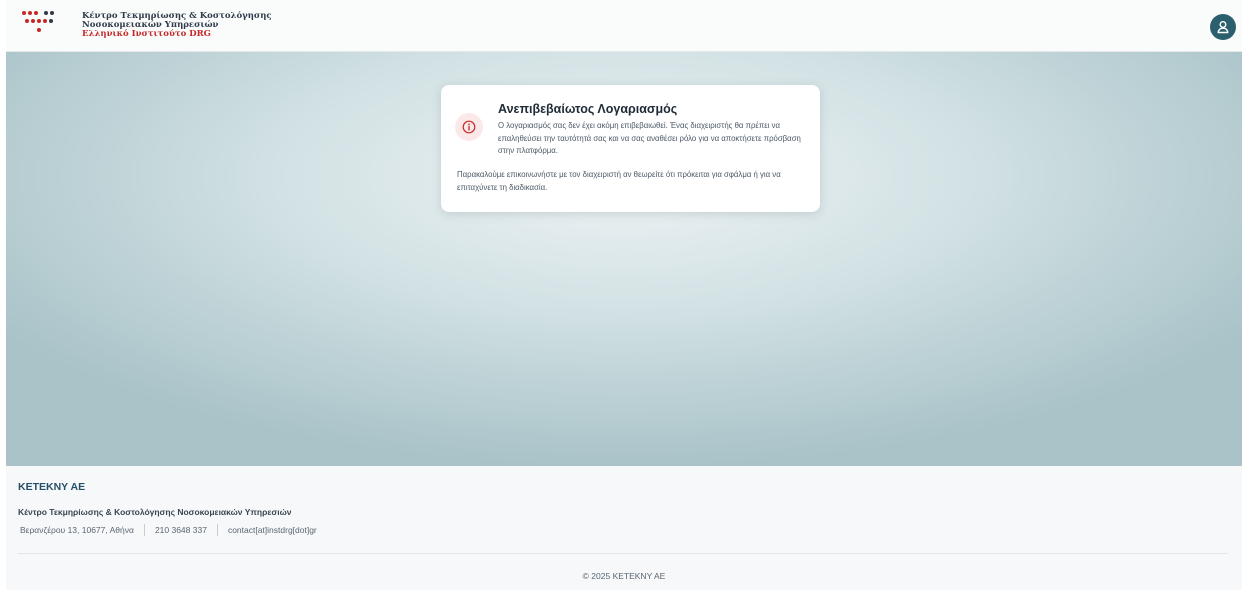 Image resolution: width=1248 pixels, height=590 pixels. Describe the element at coordinates (77, 530) in the screenshot. I see `footer-address: Βερανζέρου 13, 10677, Αθήνα` at that location.